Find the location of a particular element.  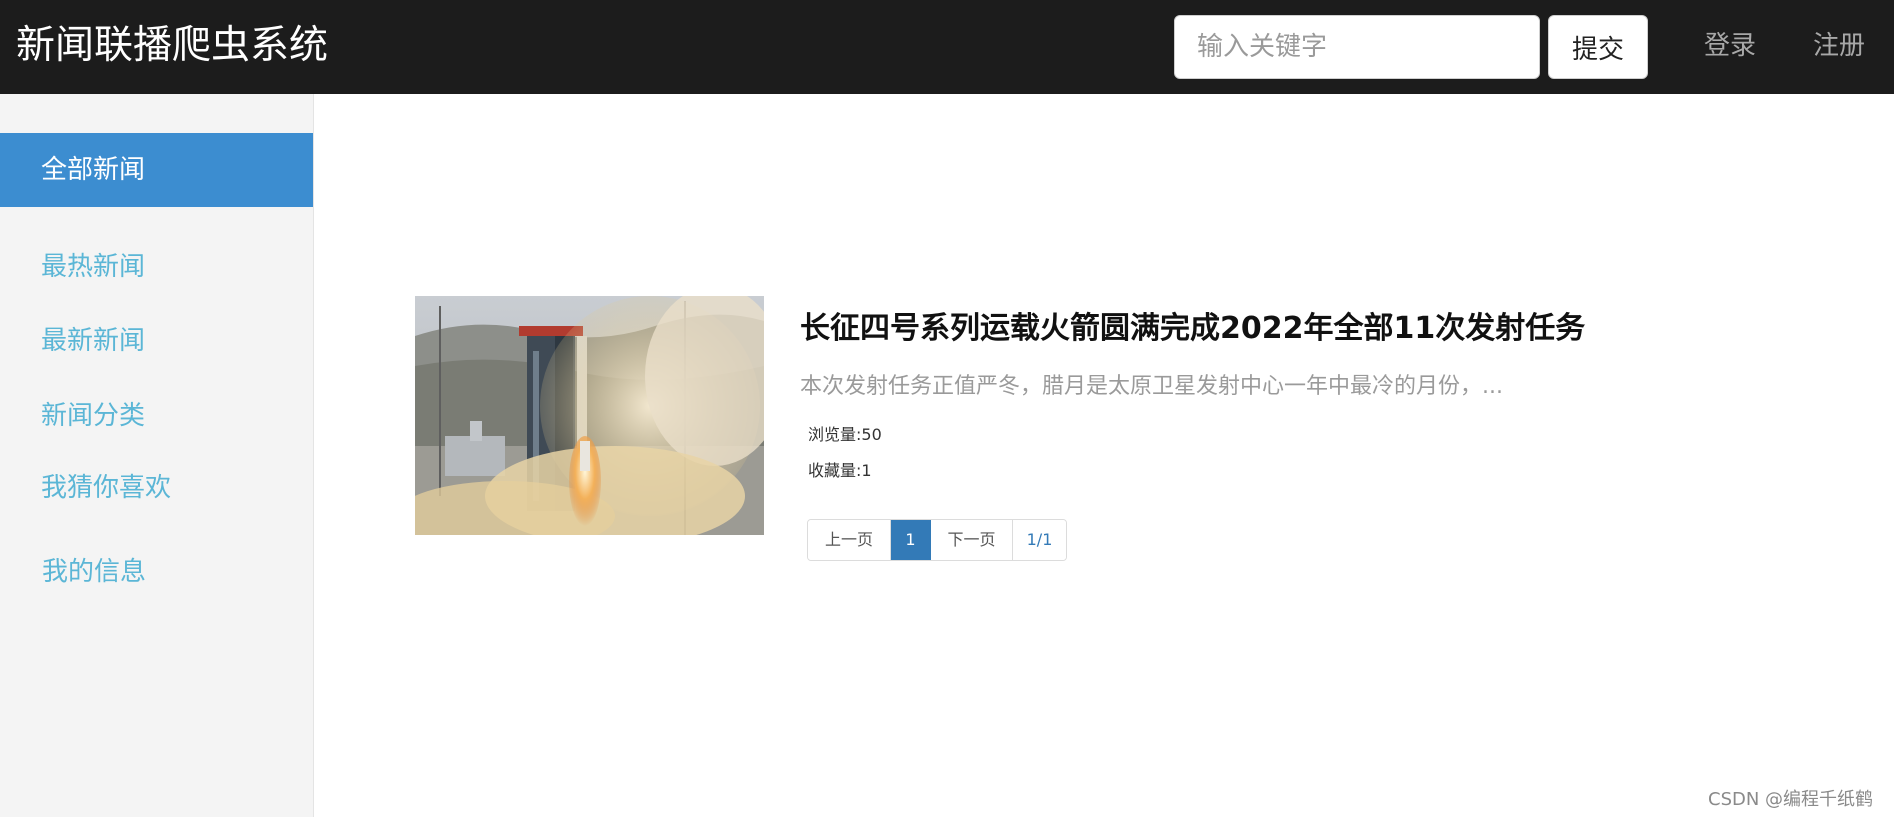

news-title: 长征四号系列运载火箭圆满完成2022年全部11次发射任务 is located at coordinates (1192, 329).